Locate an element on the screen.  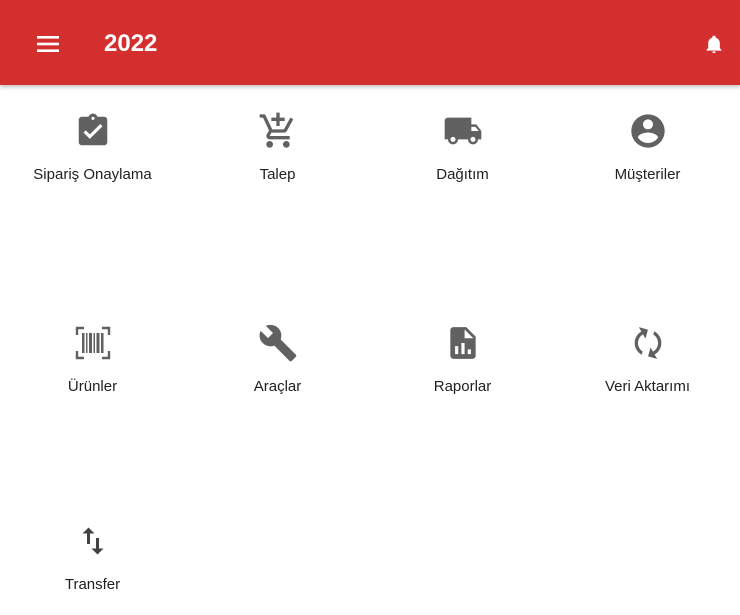
clipboard-check-icon is located at coordinates (93, 131).